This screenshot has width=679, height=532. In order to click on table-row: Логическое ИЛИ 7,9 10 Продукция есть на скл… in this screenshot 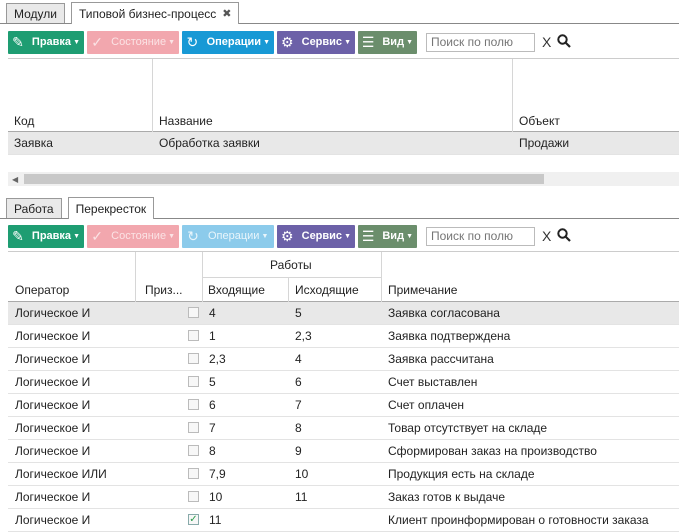, I will do `click(343, 474)`.